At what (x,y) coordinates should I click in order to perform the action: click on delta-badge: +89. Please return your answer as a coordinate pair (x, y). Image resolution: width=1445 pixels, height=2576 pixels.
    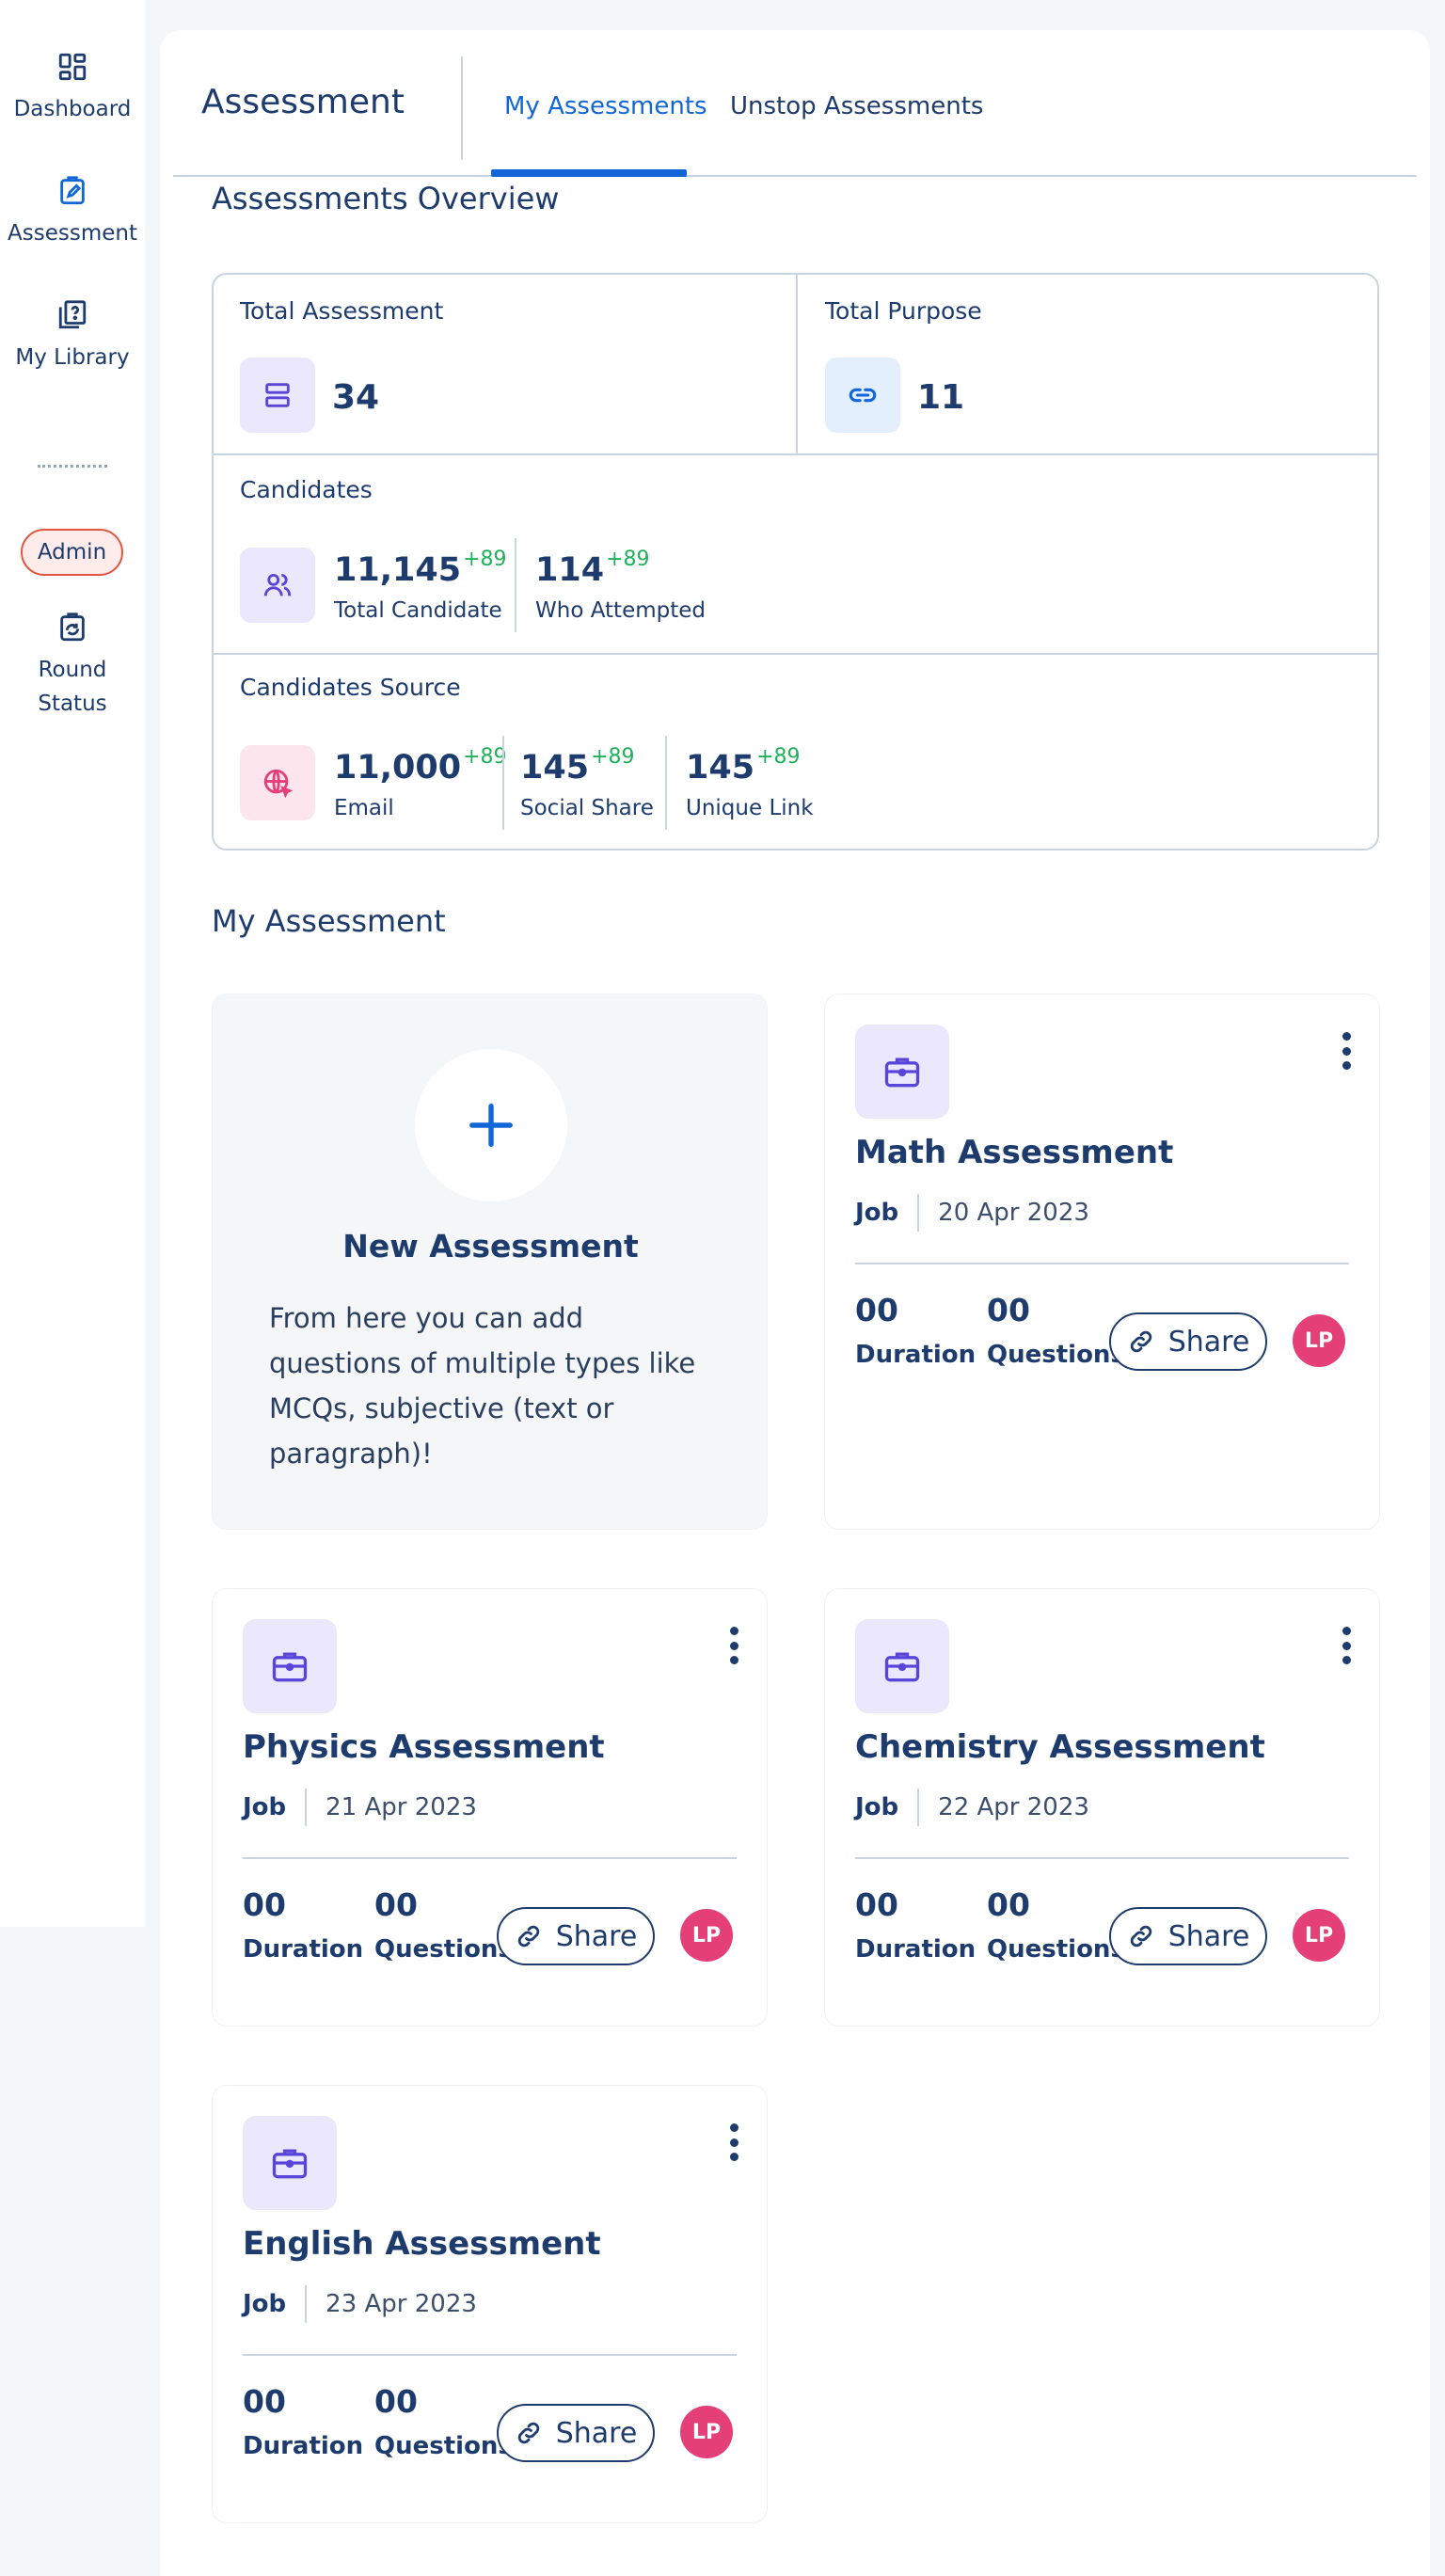
    Looking at the image, I should click on (779, 757).